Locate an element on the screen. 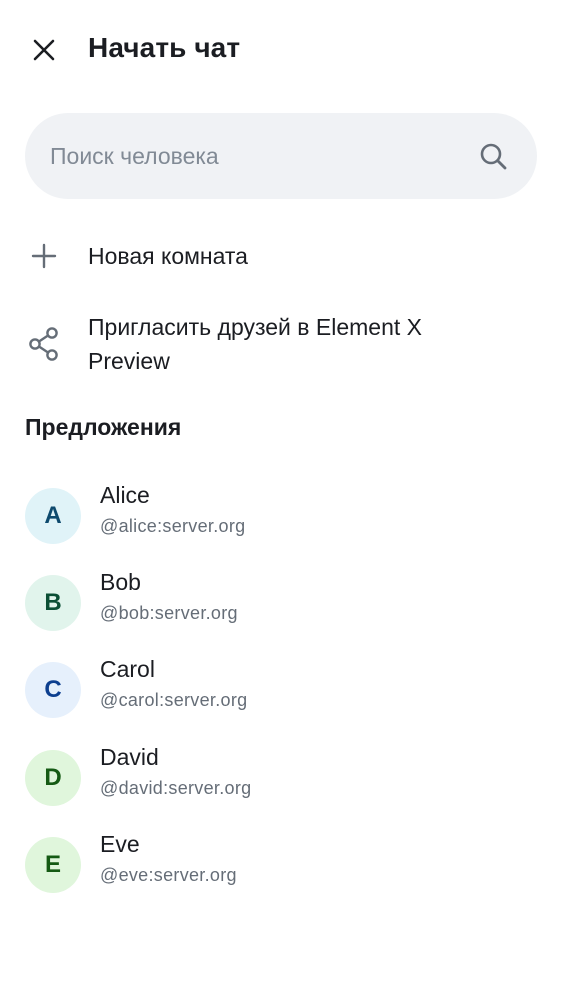 The image size is (562, 1000). user-id: @carol:server.org is located at coordinates (174, 700).